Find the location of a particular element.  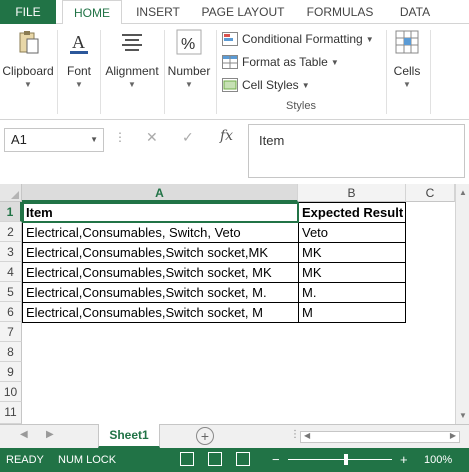

row-header: 4 is located at coordinates (11, 272).